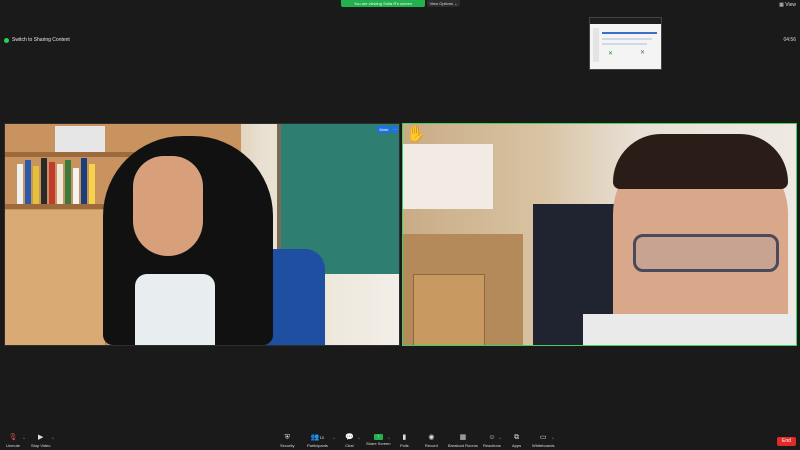  Describe the element at coordinates (334, 438) in the screenshot. I see `participants-options-caret: ^` at that location.